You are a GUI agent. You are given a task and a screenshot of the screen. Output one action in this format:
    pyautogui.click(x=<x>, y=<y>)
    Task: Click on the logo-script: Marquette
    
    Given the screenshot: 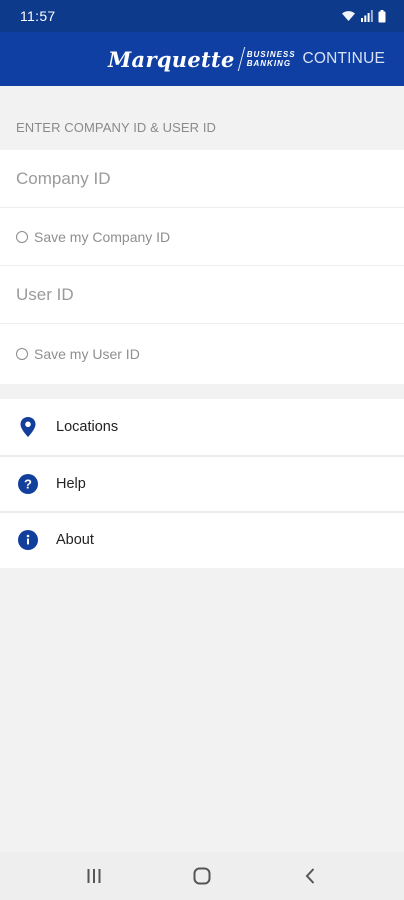 What is the action you would take?
    pyautogui.click(x=171, y=59)
    